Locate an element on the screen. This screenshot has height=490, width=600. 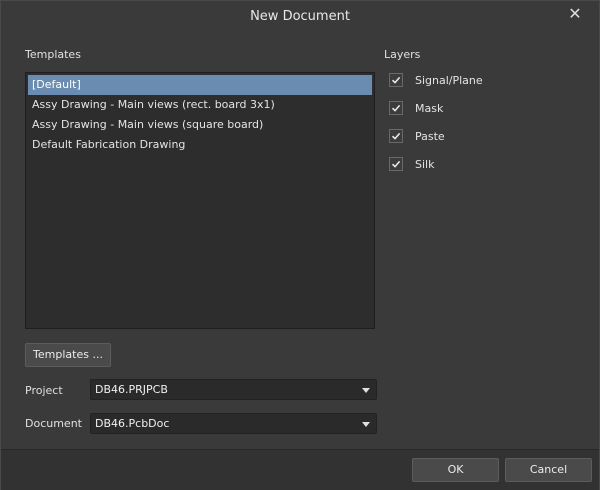
silk-label: Silk is located at coordinates (425, 164).